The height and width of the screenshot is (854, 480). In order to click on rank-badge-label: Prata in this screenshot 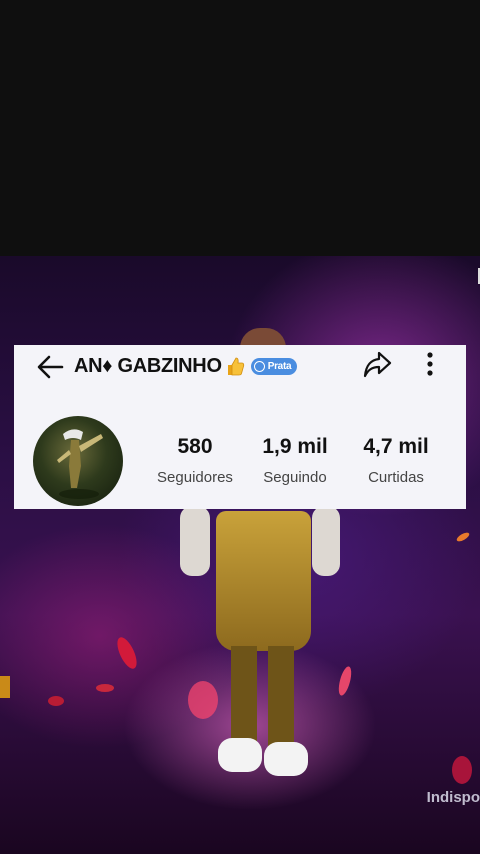, I will do `click(279, 366)`.